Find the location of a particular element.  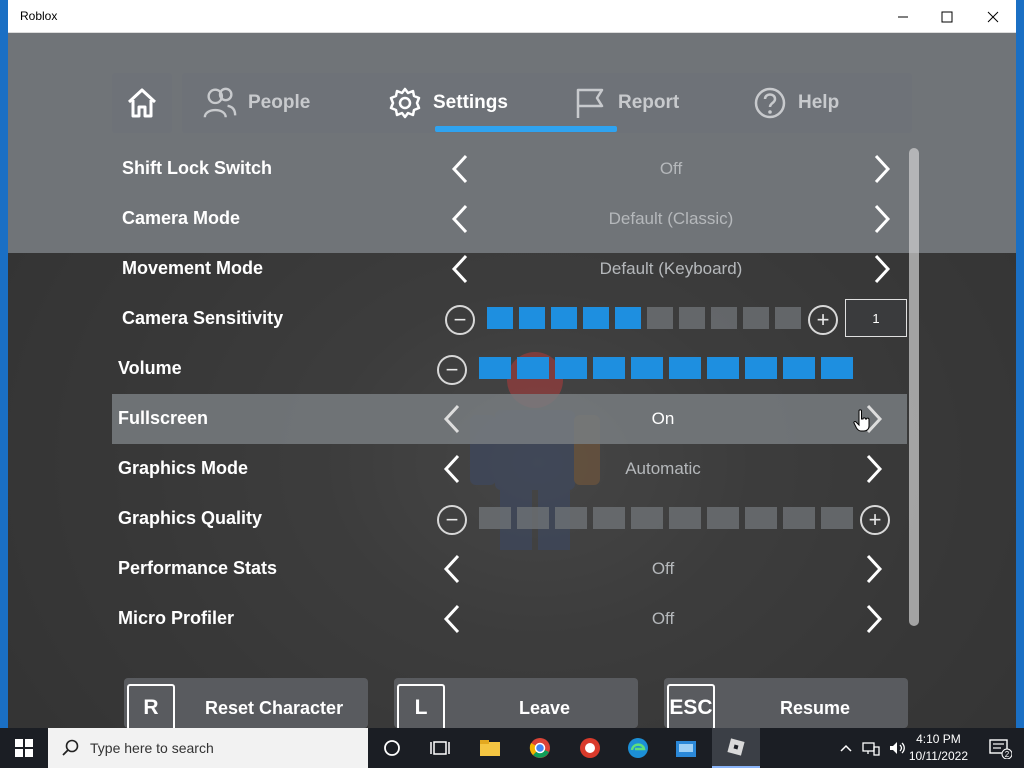

setting-value: On is located at coordinates (663, 418).